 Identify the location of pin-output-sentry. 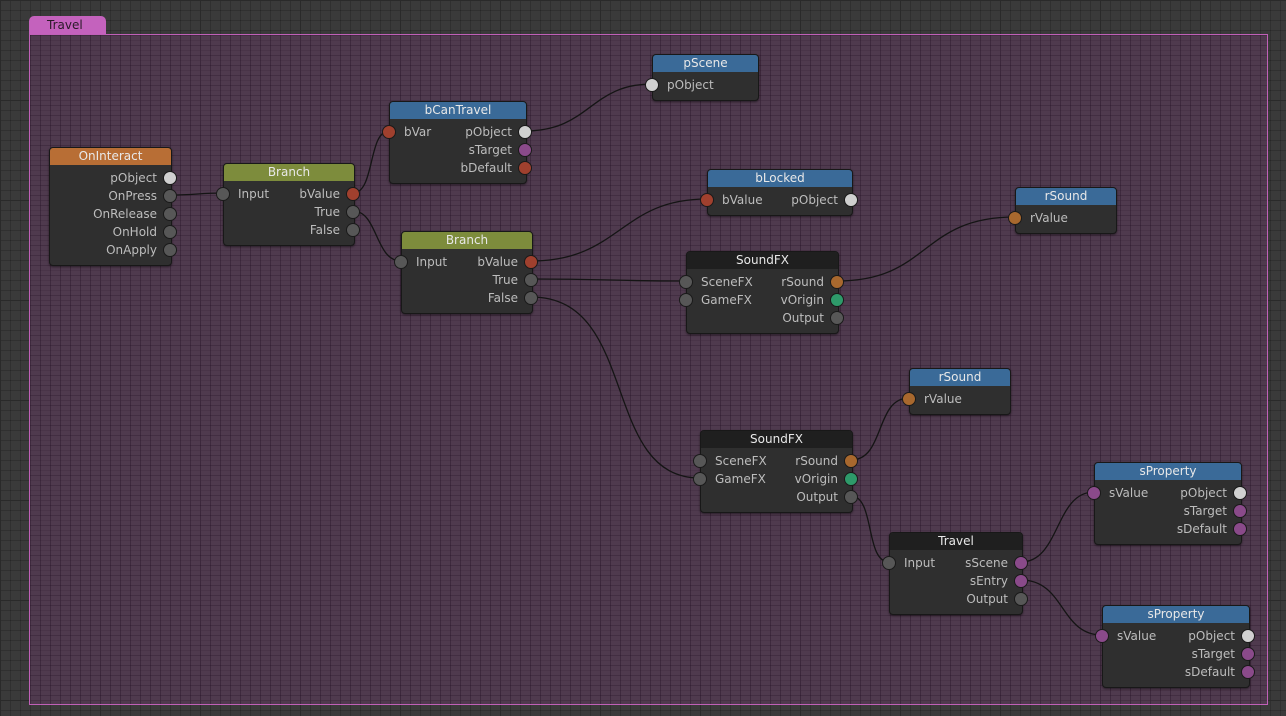
(1021, 581).